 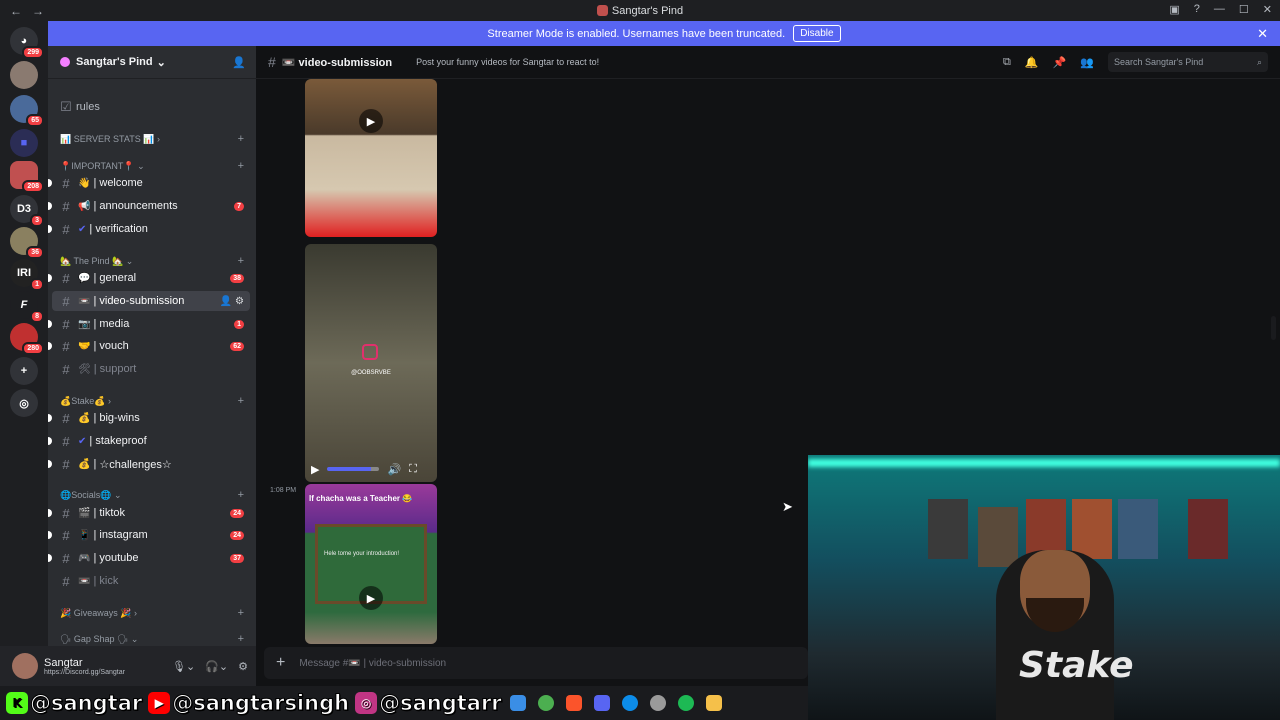 What do you see at coordinates (149, 558) in the screenshot?
I see `channel-youtube: # 🎮 | youtube 37` at bounding box center [149, 558].